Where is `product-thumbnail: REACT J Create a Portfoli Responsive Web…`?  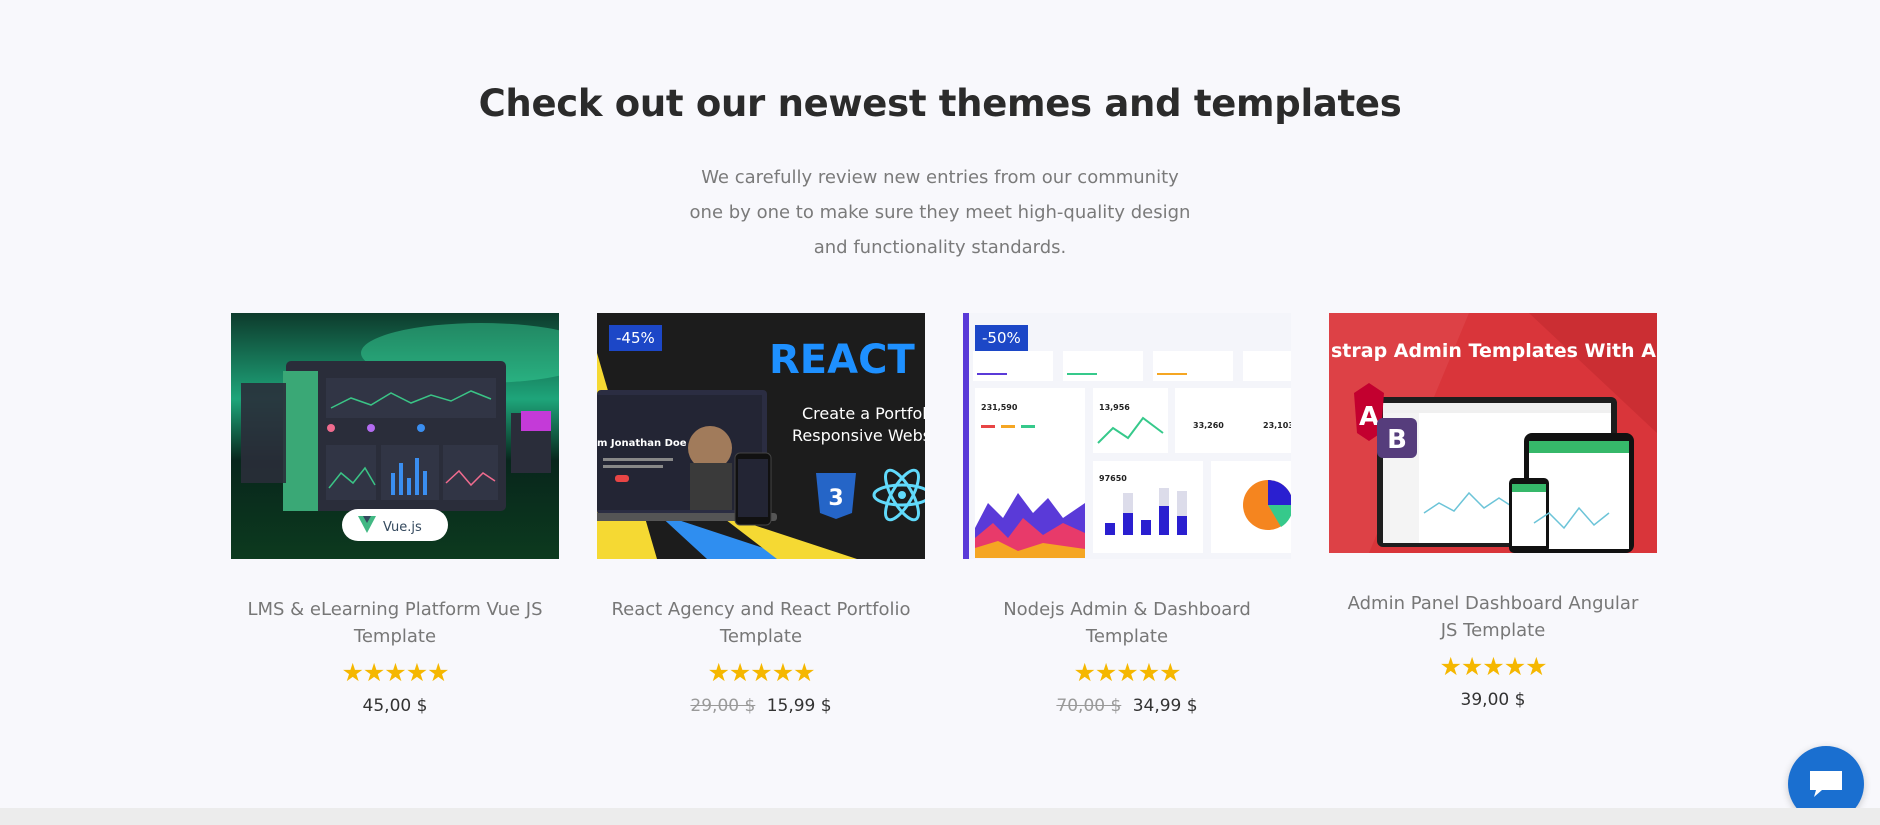
product-thumbnail: REACT J Create a Portfoli Responsive Web… is located at coordinates (761, 436).